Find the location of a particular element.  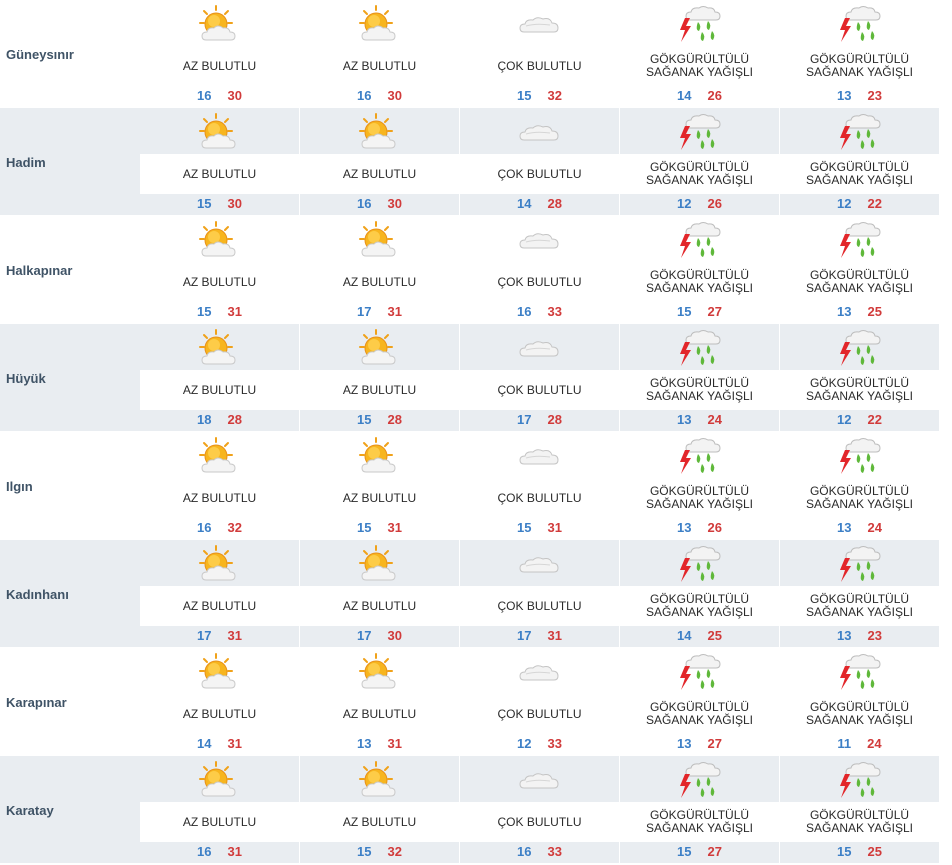

high-temperature: 32 is located at coordinates (394, 851).